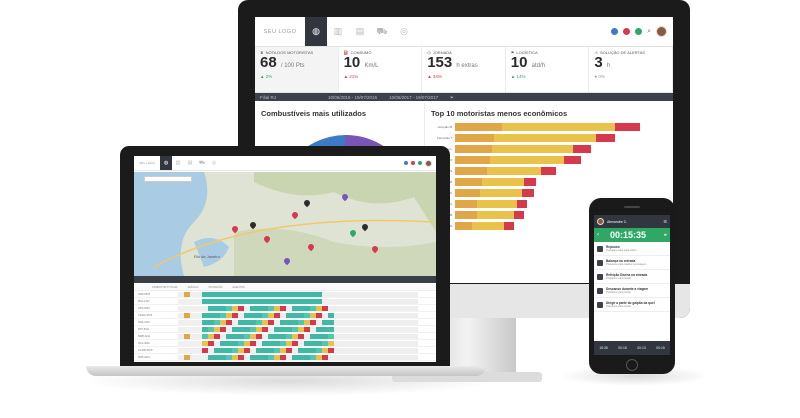  I want to click on truck-icon: ⛟, so click(202, 163).